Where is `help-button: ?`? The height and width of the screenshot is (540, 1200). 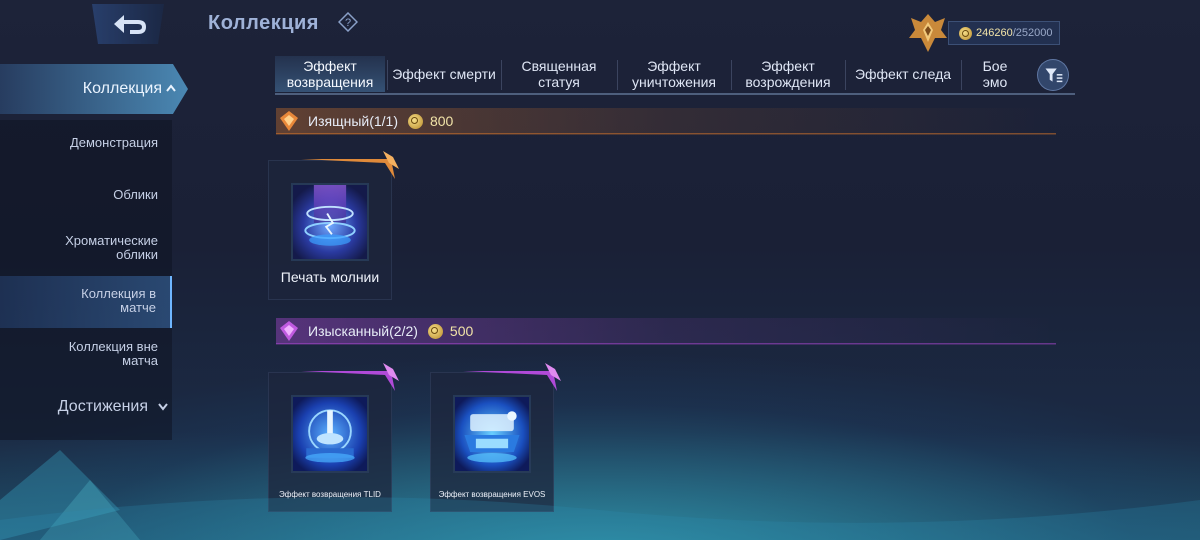
help-button: ? is located at coordinates (348, 22).